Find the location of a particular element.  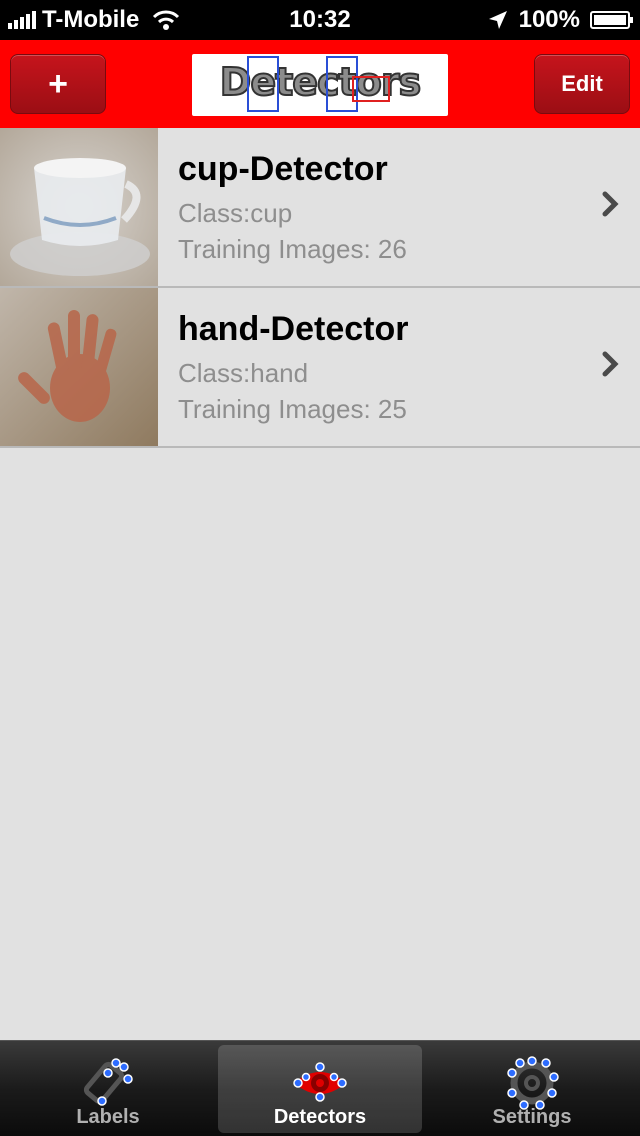

tab-bar: Labels Detectors Settings is located at coordinates (320, 1088).